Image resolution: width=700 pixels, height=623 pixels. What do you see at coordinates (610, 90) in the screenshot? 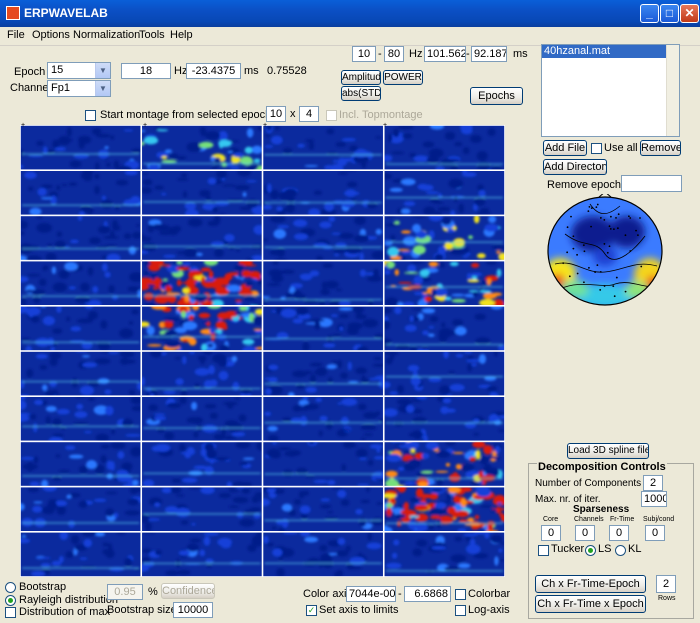
I see `file-list: 40hzanal.mat` at bounding box center [610, 90].